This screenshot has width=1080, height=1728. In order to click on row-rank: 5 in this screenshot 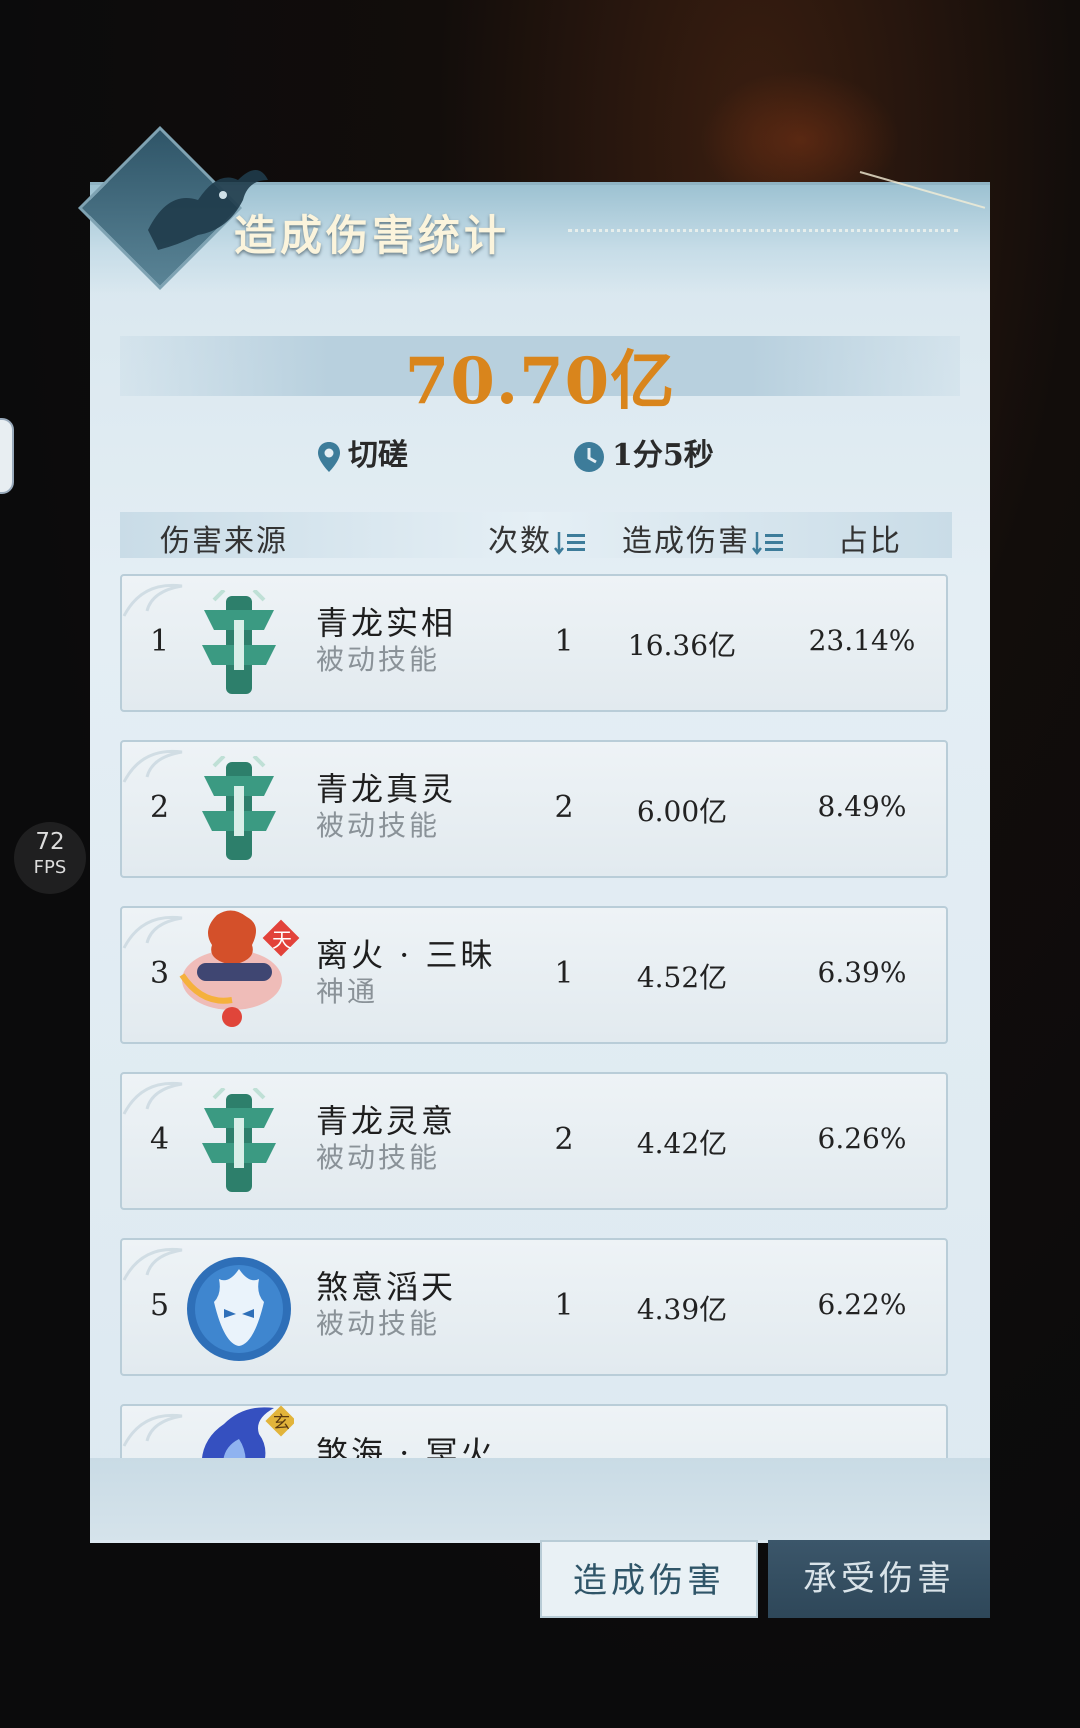, I will do `click(160, 1305)`.